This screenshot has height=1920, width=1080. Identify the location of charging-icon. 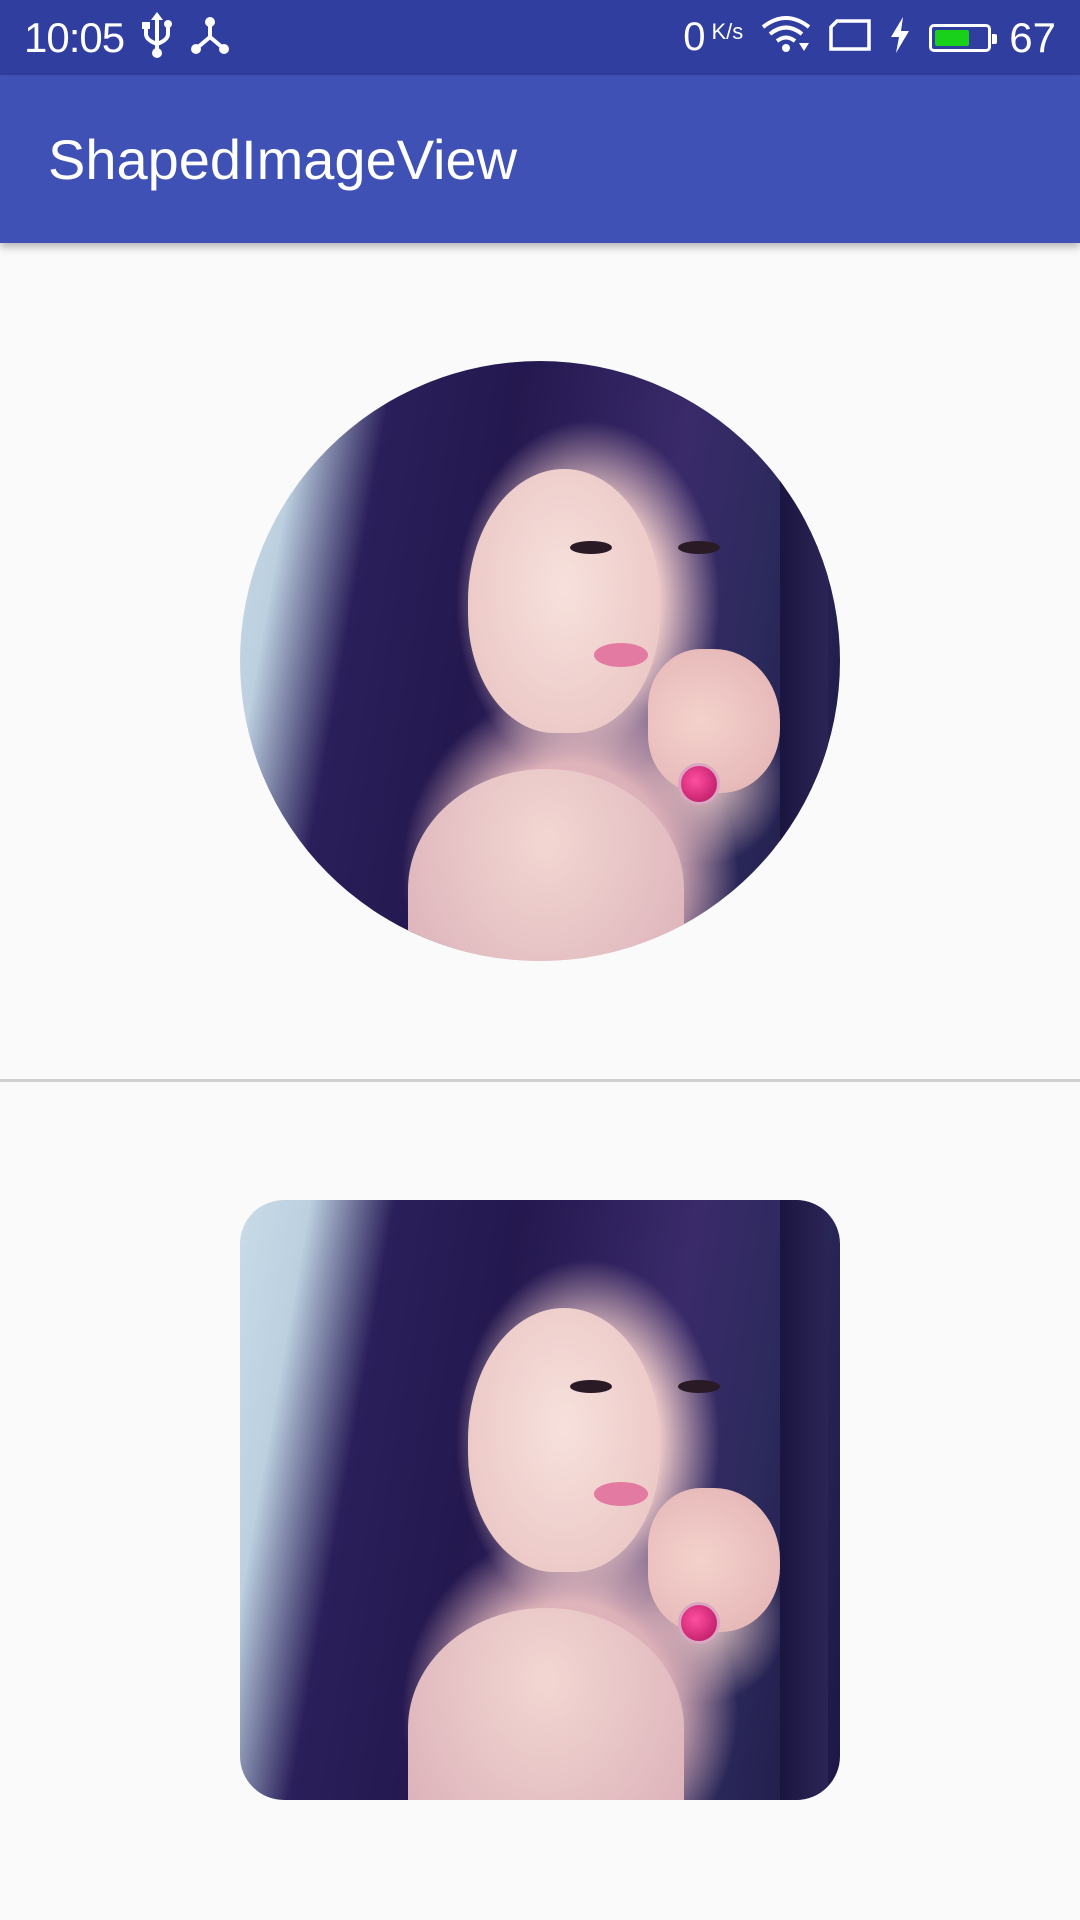
(900, 37).